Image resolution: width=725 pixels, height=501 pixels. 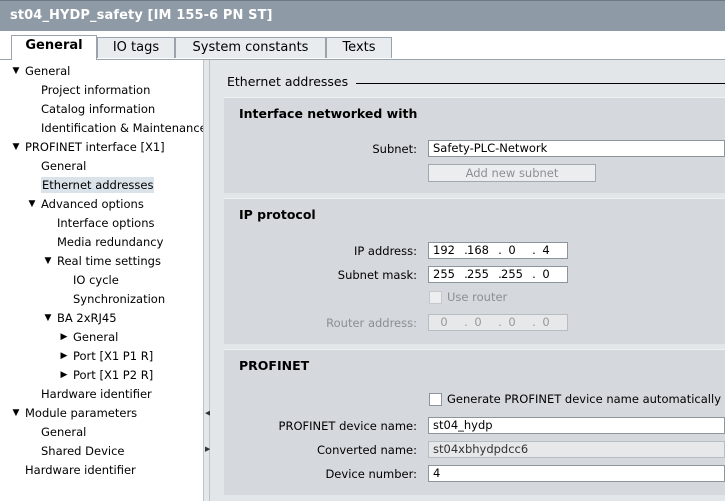 What do you see at coordinates (576, 473) in the screenshot?
I see `device-number-field: 4` at bounding box center [576, 473].